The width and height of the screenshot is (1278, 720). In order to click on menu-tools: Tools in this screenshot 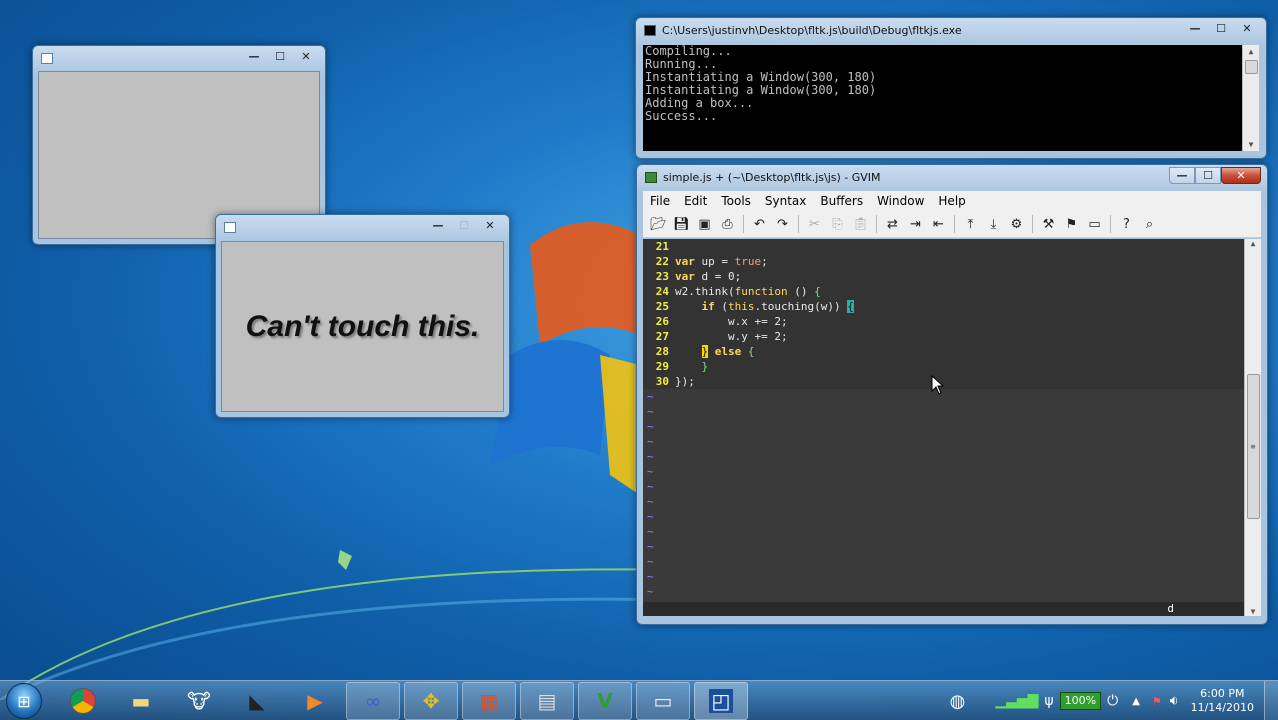, I will do `click(736, 201)`.